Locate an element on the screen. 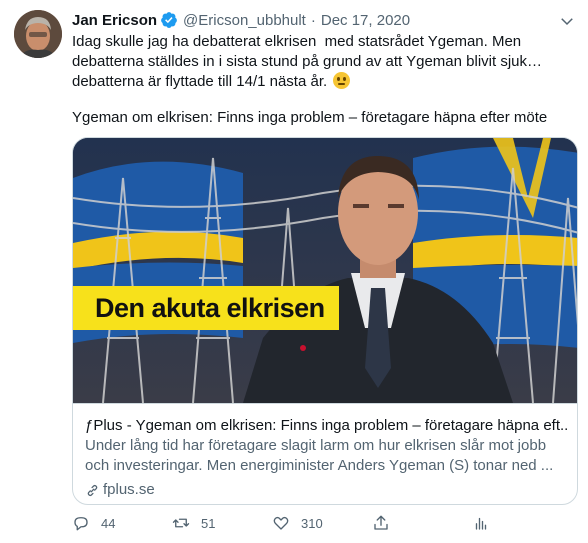 This screenshot has height=543, width=588. card-domain-text: fplus.se is located at coordinates (129, 489).